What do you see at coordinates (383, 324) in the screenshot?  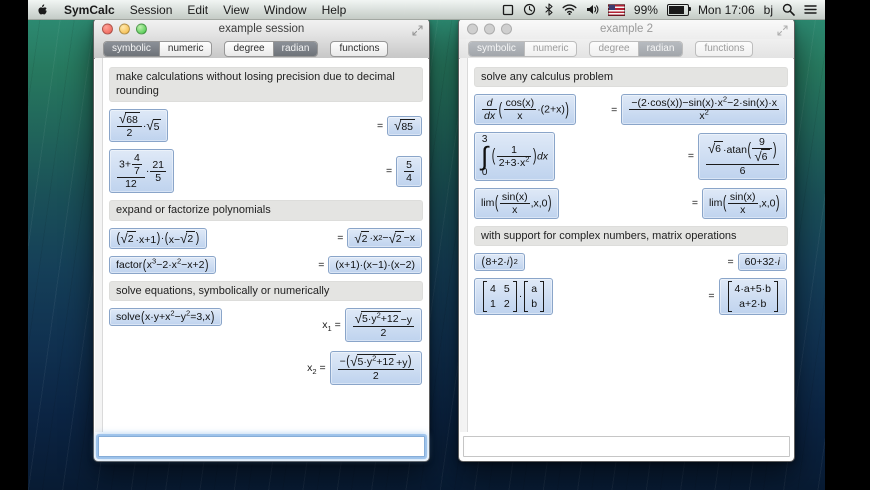 I see `expression-result-box: √ 5·y2+12 −y 2` at bounding box center [383, 324].